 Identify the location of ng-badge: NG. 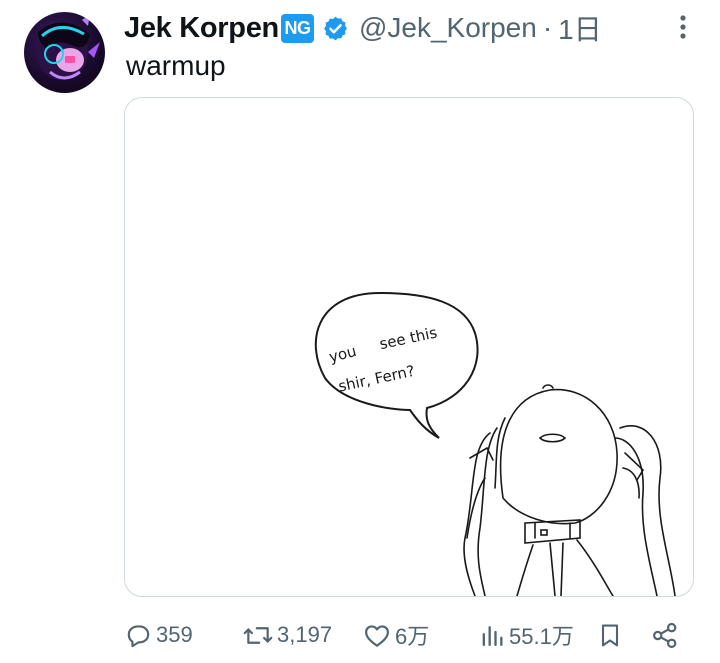
(297, 28).